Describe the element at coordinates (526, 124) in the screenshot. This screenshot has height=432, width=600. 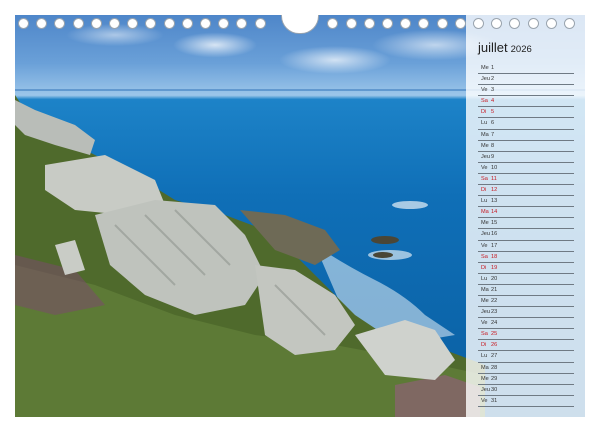
I see `day-row: Lu 6` at that location.